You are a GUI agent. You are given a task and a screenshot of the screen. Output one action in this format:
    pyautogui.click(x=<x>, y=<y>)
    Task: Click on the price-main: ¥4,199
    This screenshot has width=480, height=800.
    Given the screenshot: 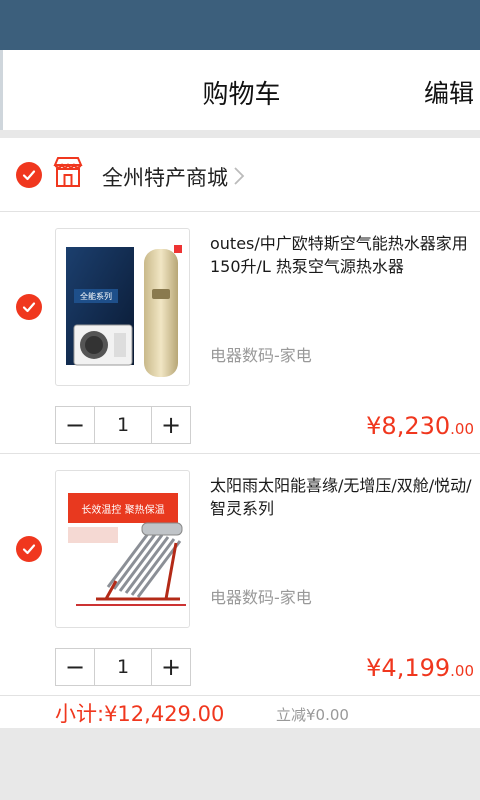 What is the action you would take?
    pyautogui.click(x=408, y=668)
    